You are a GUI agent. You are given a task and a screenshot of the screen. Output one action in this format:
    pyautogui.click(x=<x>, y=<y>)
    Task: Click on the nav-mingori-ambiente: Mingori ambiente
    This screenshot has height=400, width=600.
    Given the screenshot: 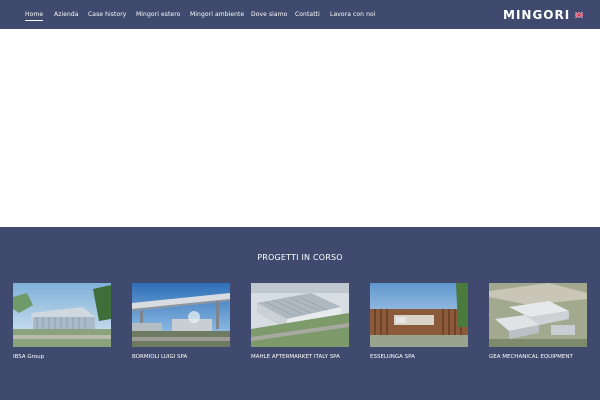 What is the action you would take?
    pyautogui.click(x=217, y=14)
    